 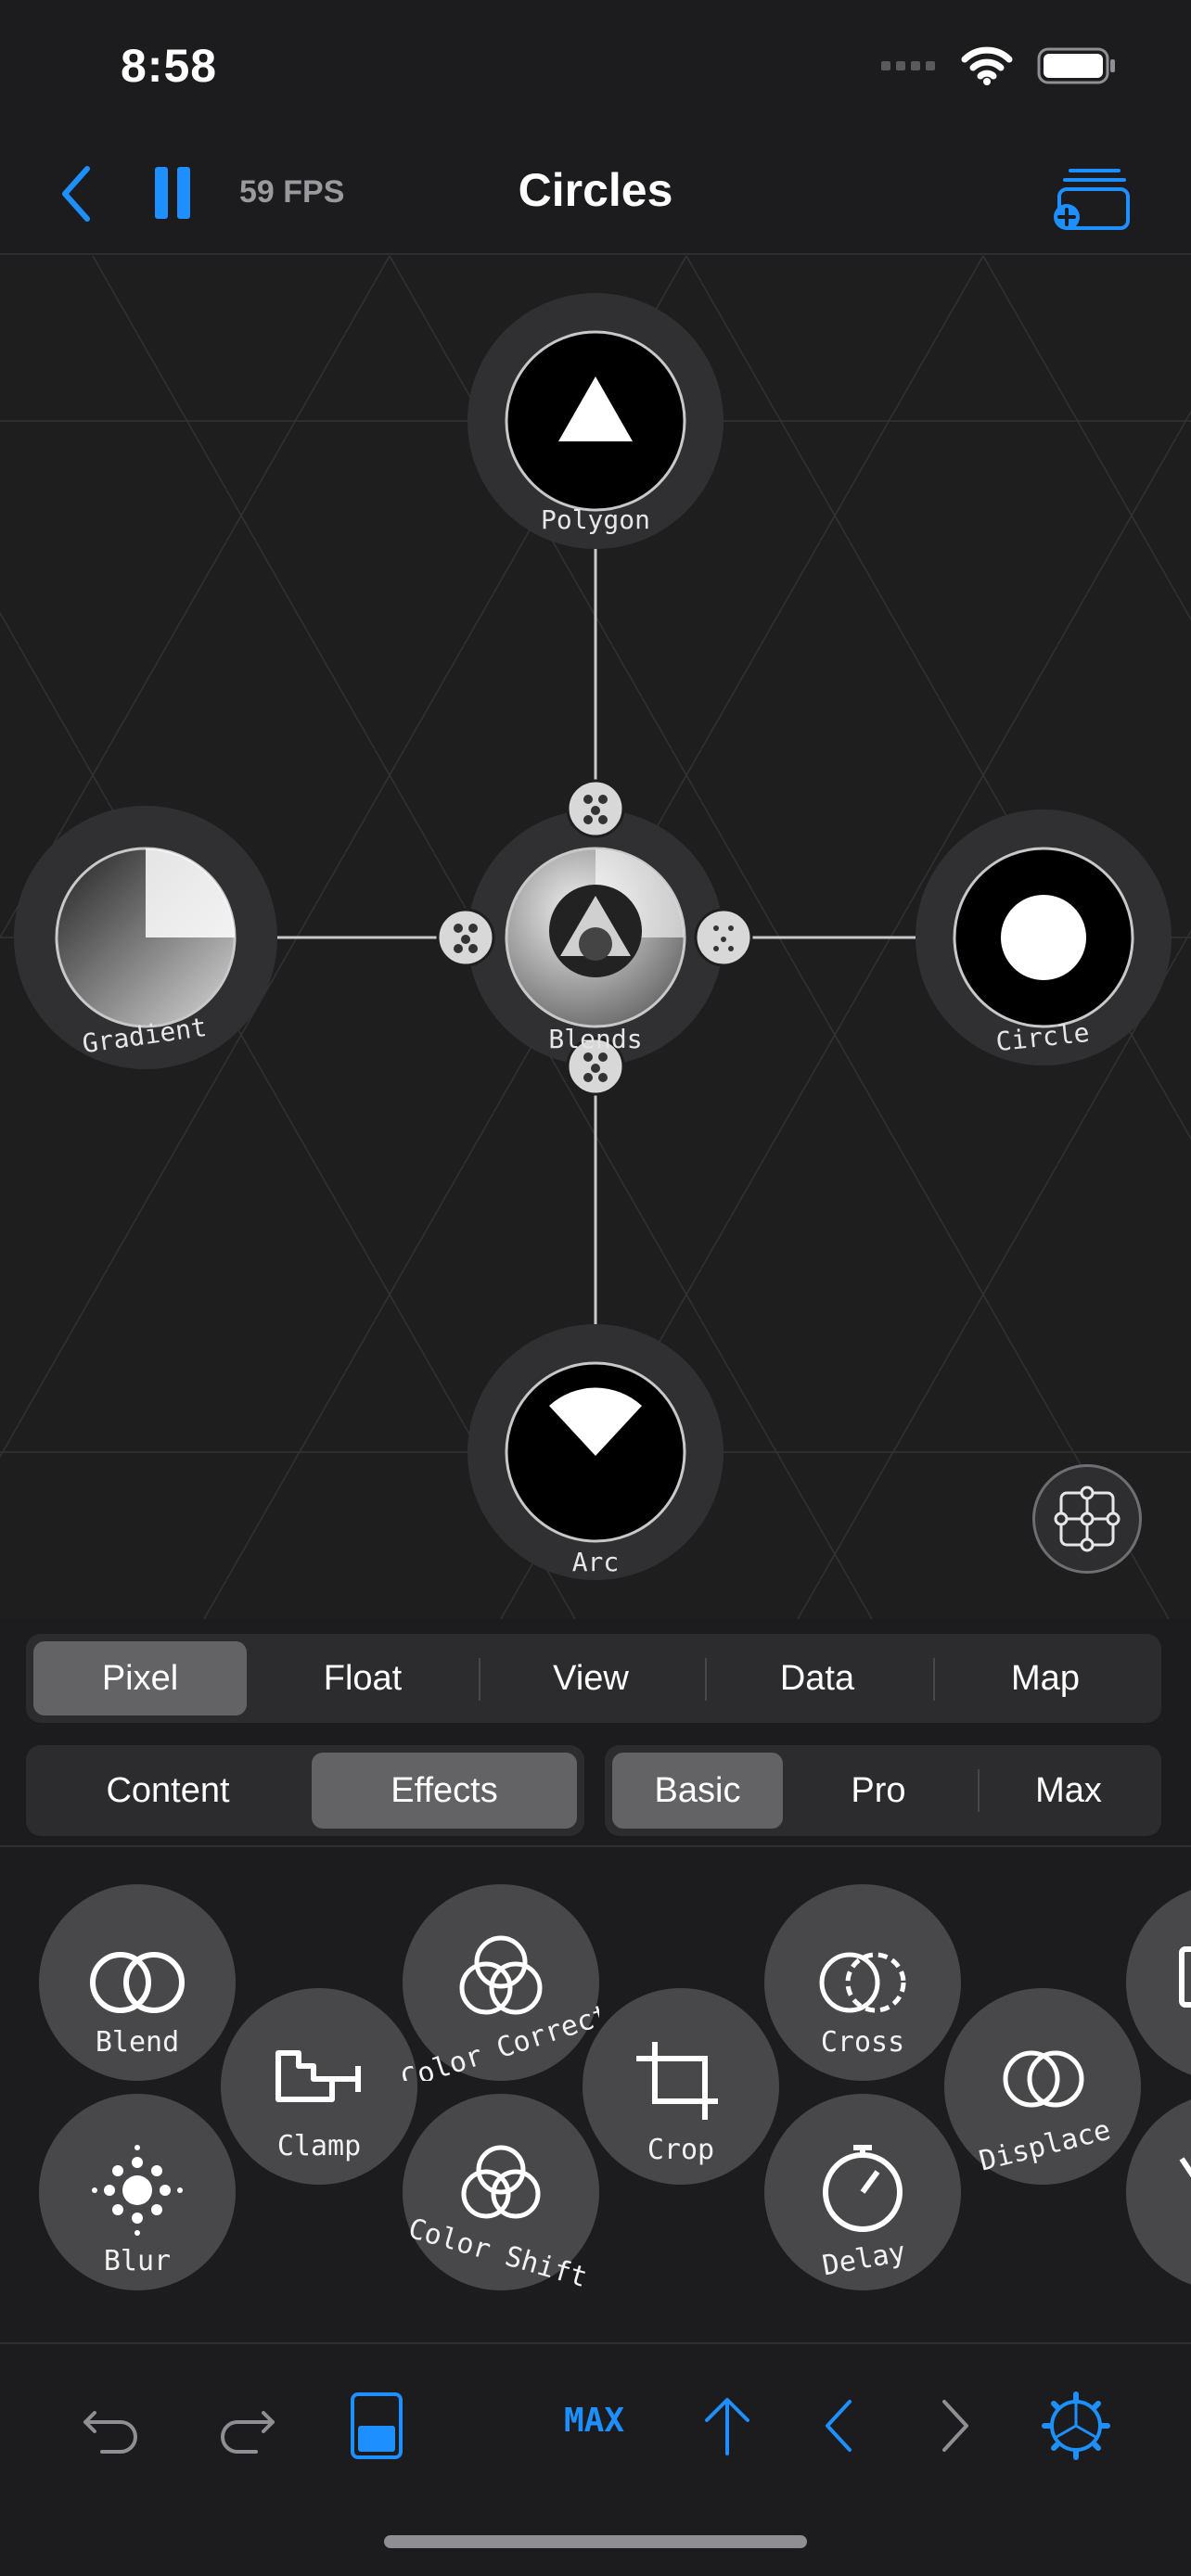 I want to click on tab-view: View, so click(x=591, y=1678).